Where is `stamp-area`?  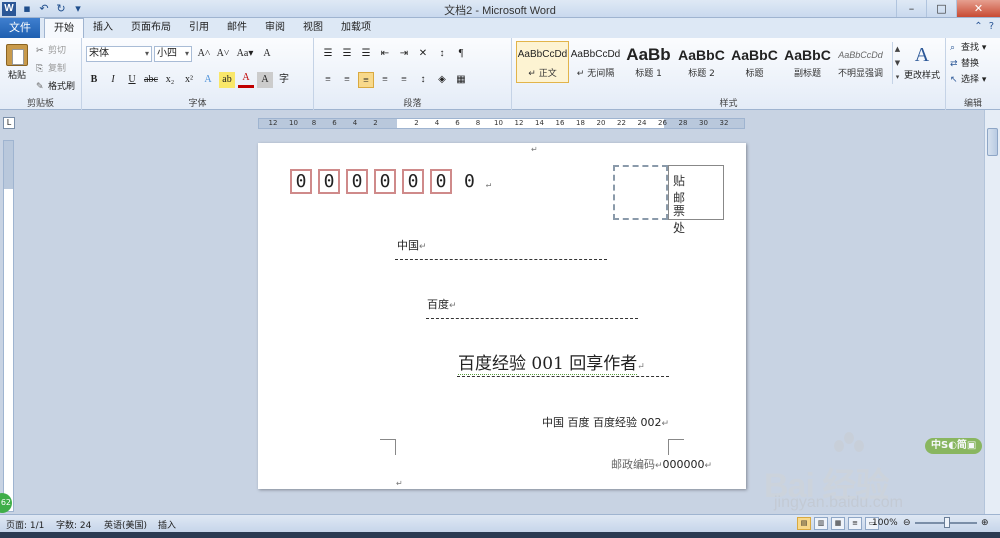
stamp-area is located at coordinates (640, 192).